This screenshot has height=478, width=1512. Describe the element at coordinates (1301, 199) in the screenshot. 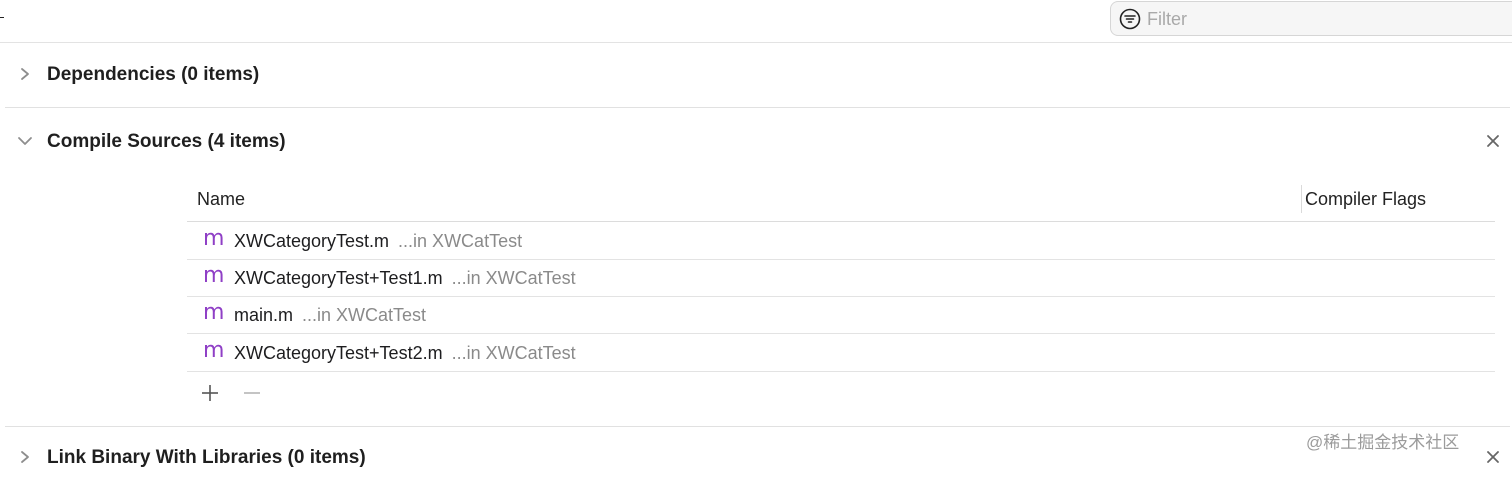

I see `column-divider` at that location.